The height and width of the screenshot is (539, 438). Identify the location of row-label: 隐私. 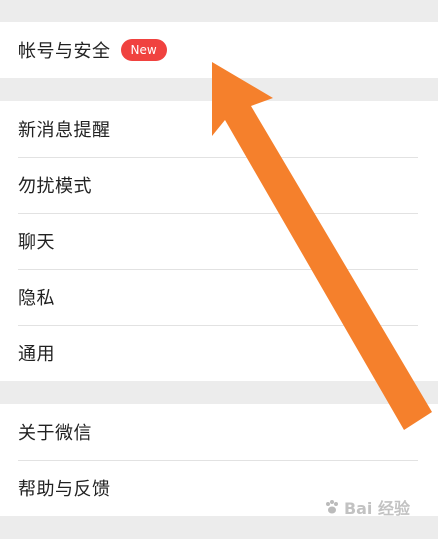
(36, 298).